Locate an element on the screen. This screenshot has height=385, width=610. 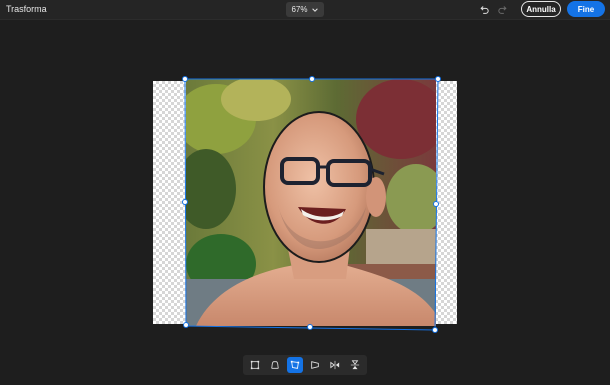
flip-horizontal-button is located at coordinates (335, 365).